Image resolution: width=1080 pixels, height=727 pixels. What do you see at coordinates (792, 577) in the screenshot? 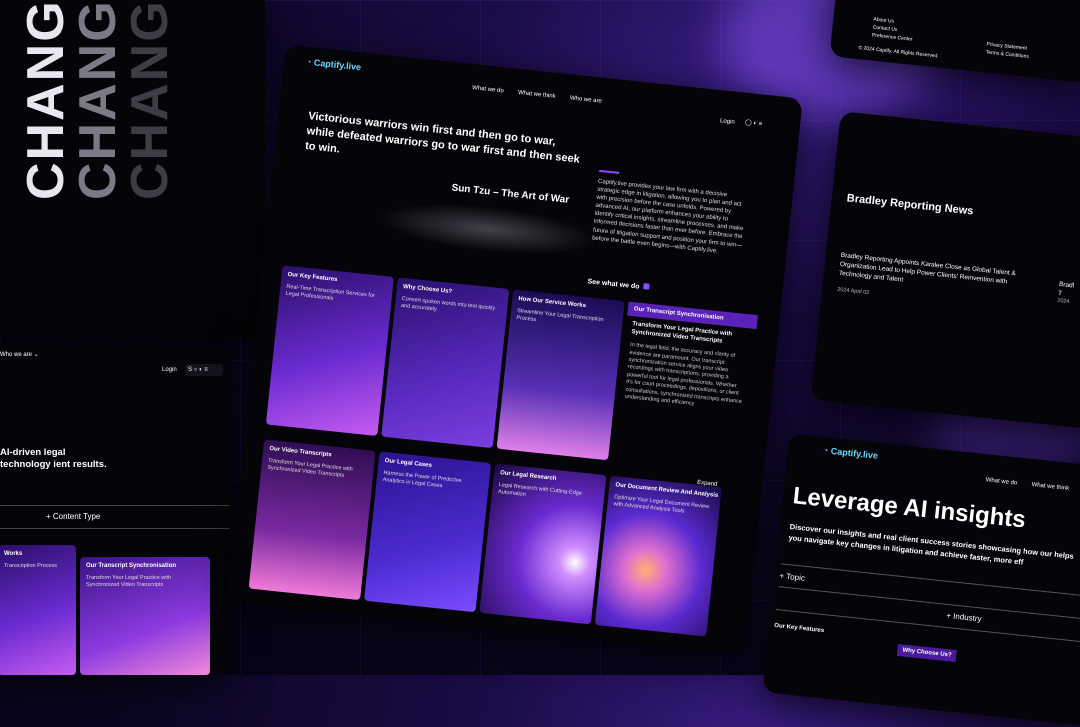
I see `topic-filter: + Topic` at bounding box center [792, 577].